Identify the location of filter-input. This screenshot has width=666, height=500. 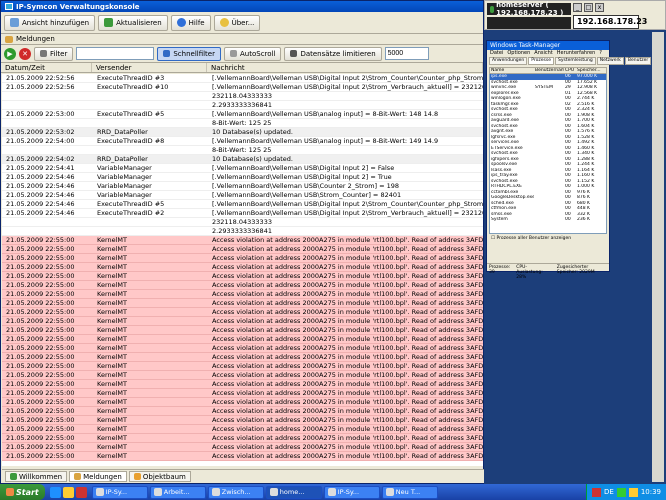
(115, 53).